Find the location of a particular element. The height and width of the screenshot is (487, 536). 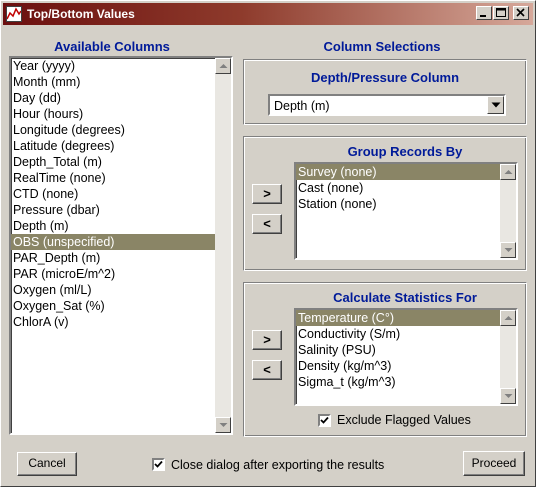

list-item: Oxygen_Sat (%) is located at coordinates (121, 306).